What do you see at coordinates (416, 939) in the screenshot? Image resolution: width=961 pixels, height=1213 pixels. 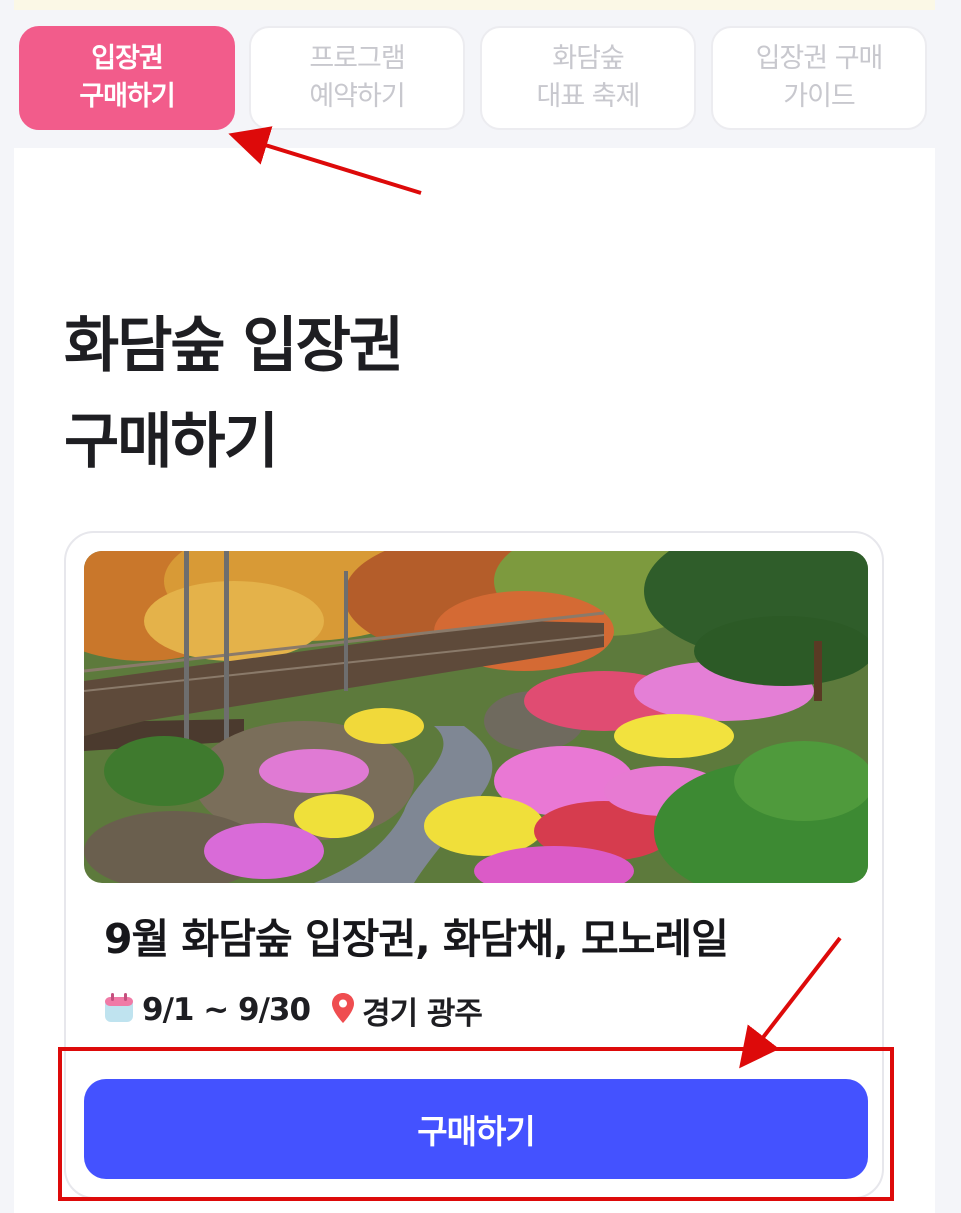 I see `card-title: 9월 화담숲 입장권, 화담채, 모노레일` at bounding box center [416, 939].